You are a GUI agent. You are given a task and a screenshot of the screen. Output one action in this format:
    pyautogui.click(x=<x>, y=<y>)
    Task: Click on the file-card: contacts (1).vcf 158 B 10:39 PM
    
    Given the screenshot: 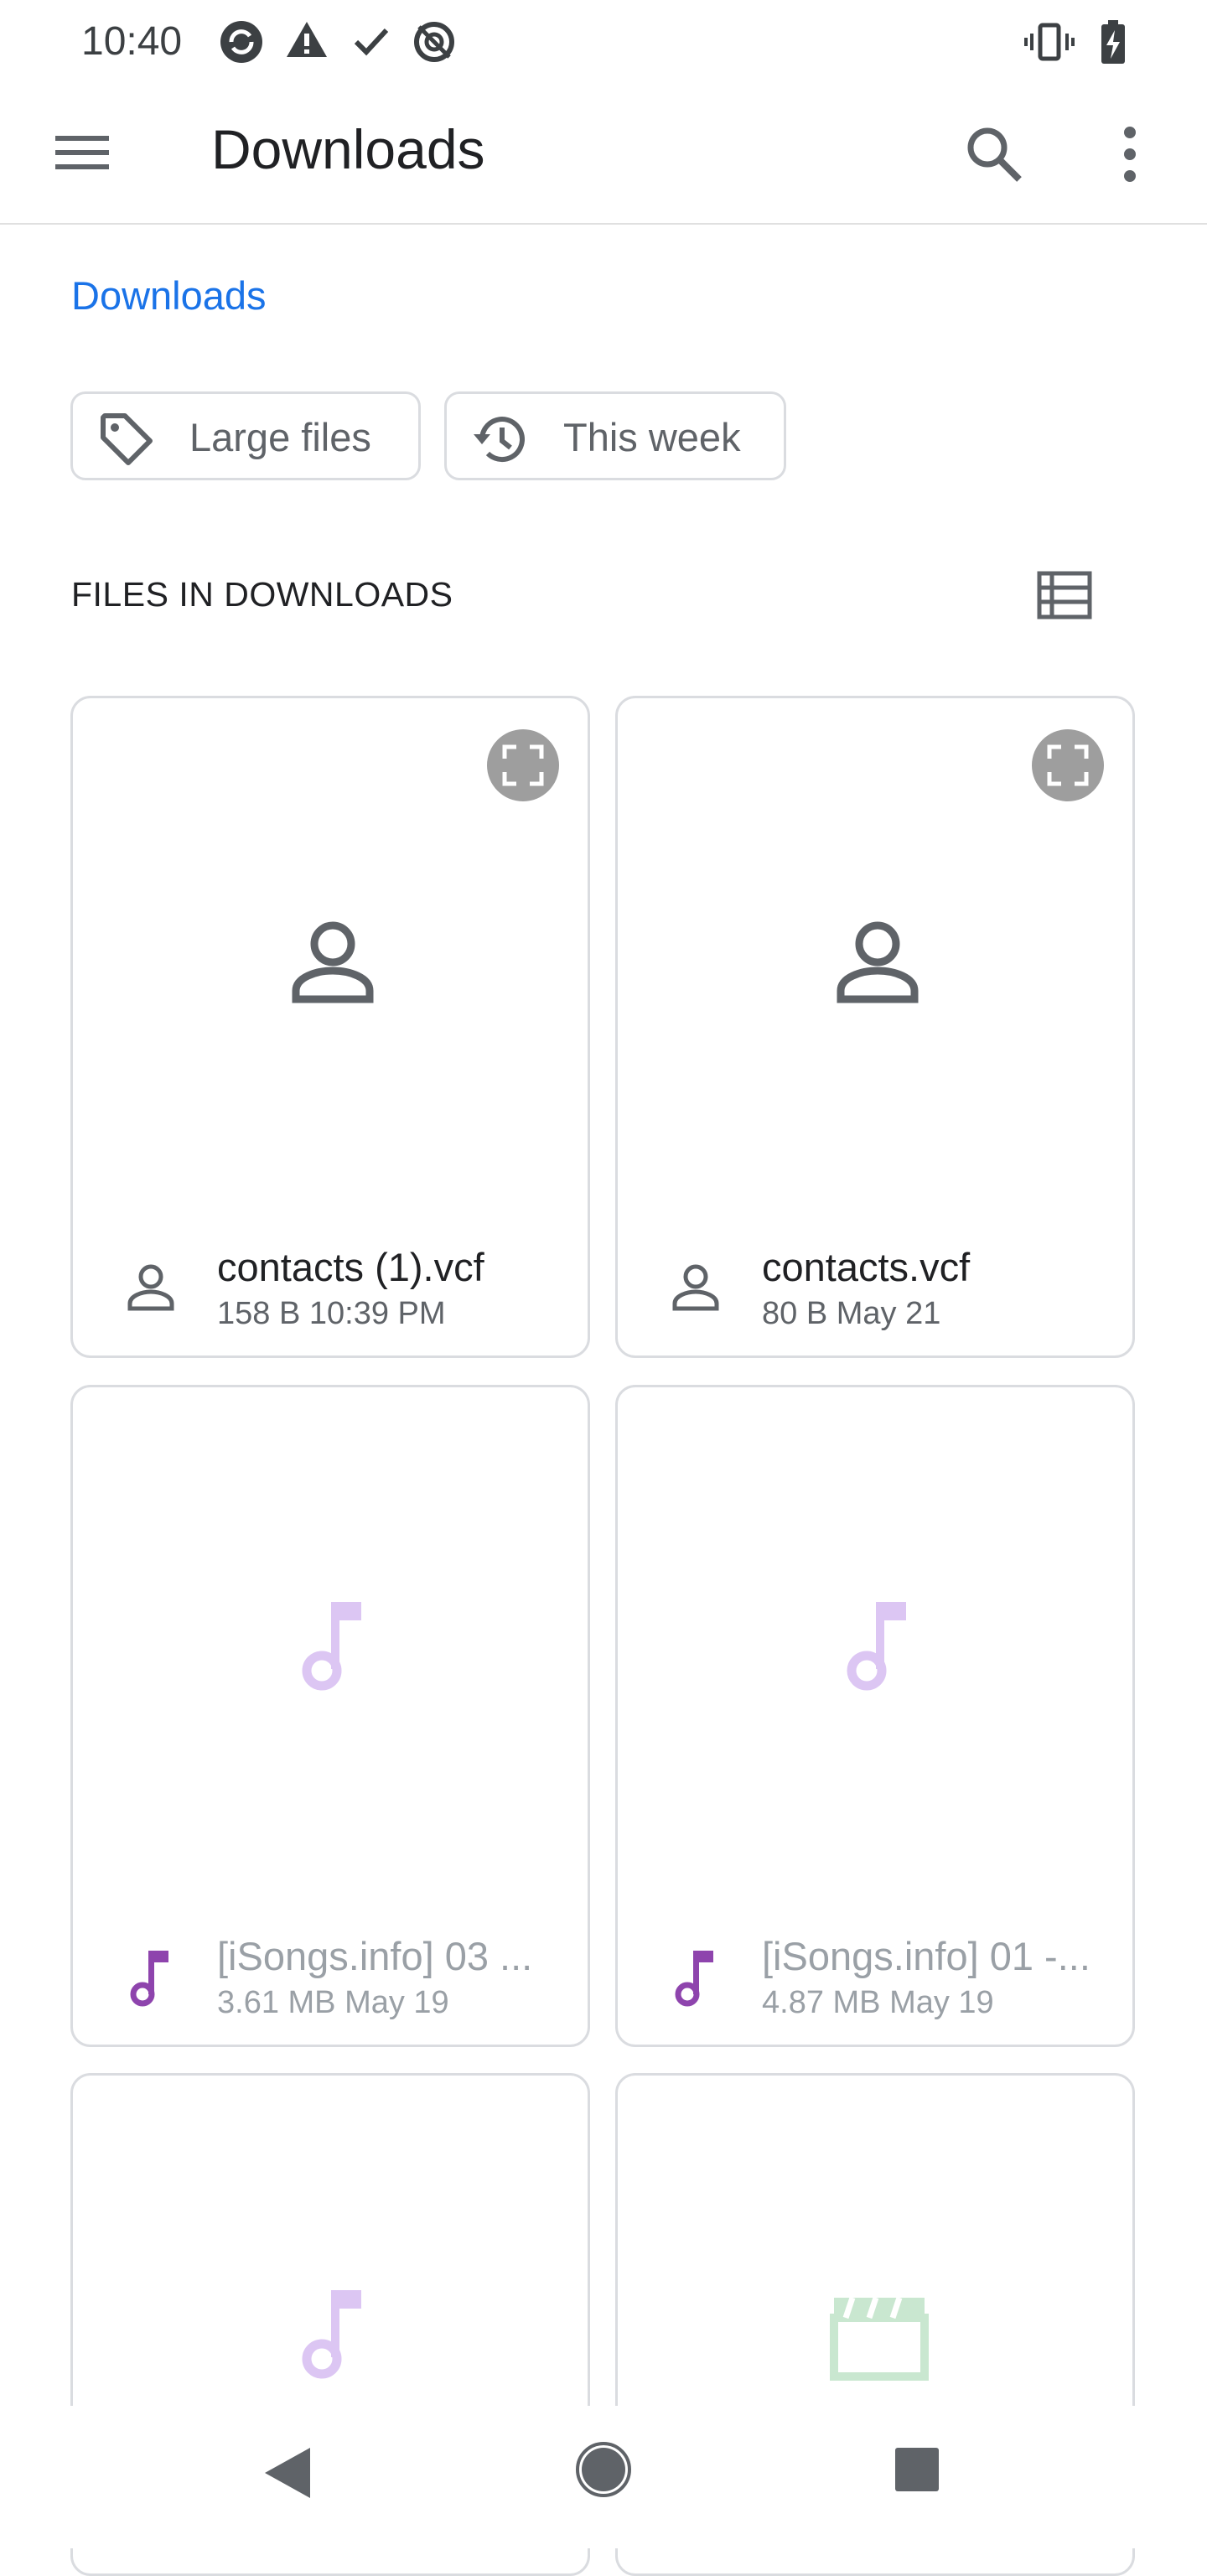 What is the action you would take?
    pyautogui.click(x=330, y=1027)
    